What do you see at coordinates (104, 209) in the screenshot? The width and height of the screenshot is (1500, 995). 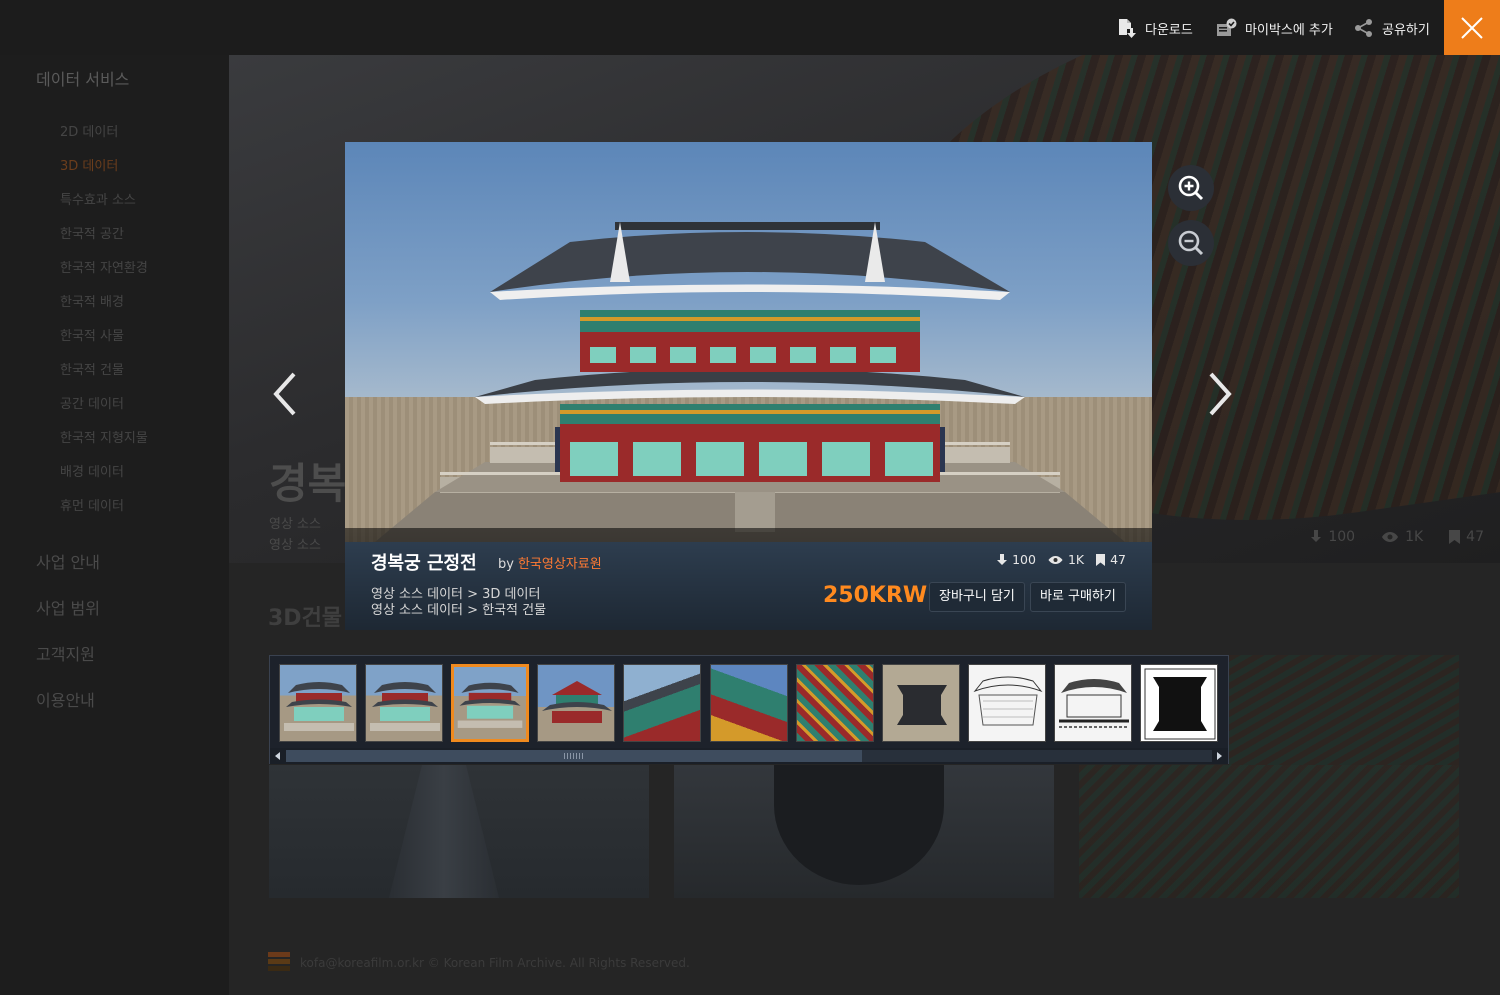 I see `sidebar-item: 특수효과 소스` at bounding box center [104, 209].